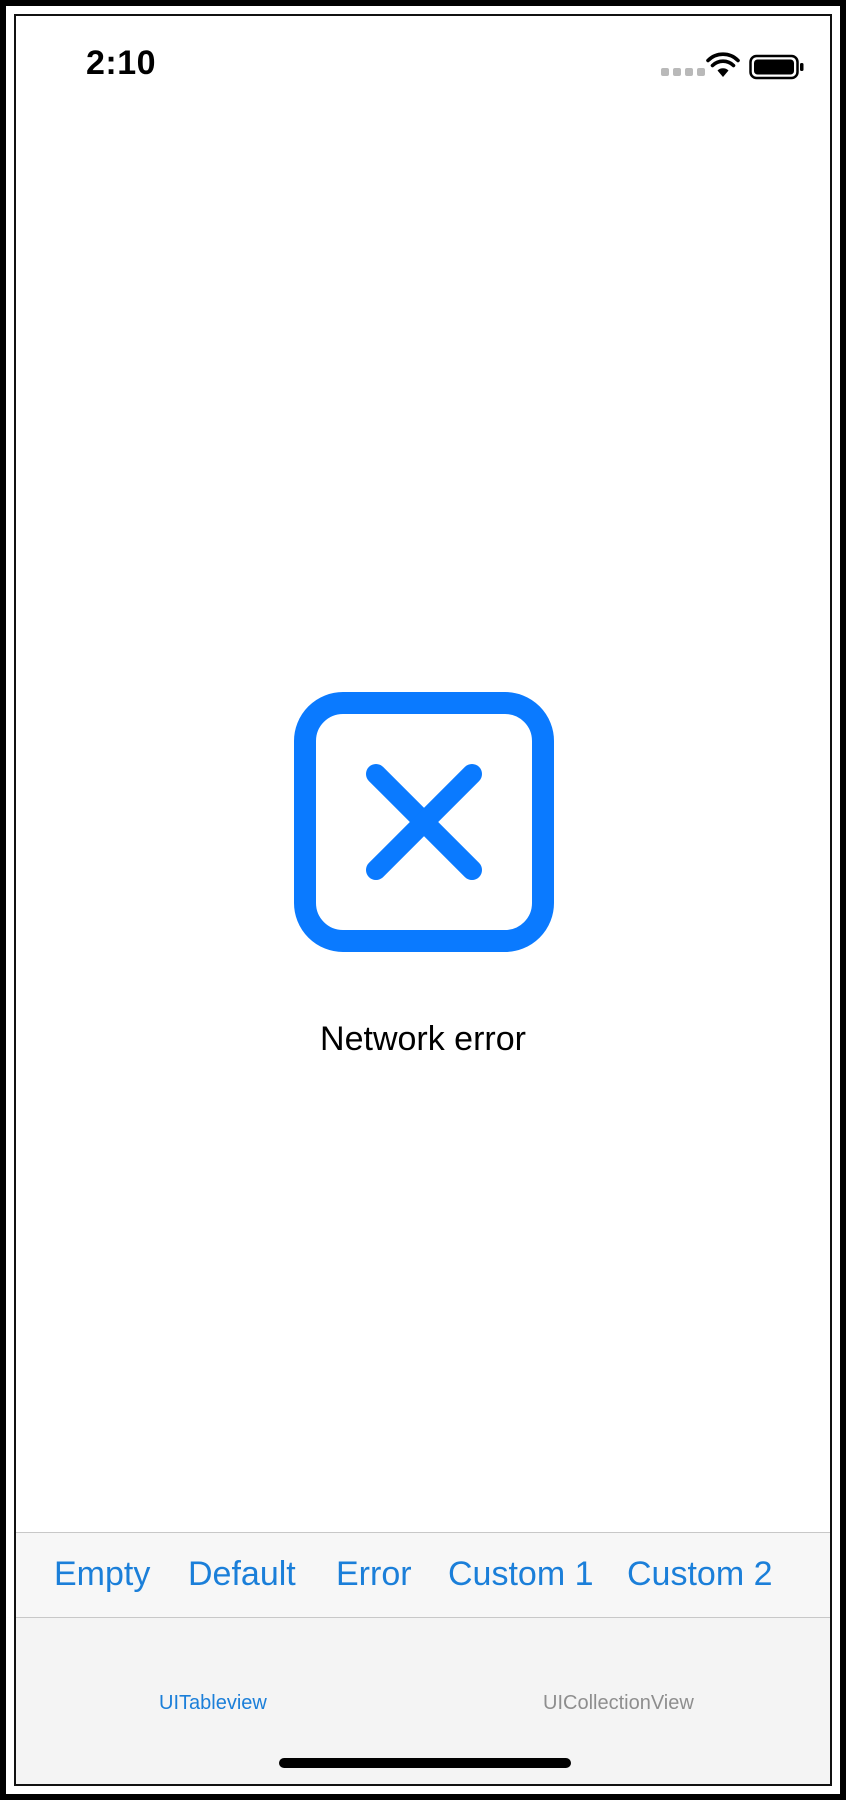 This screenshot has width=846, height=1800. I want to click on wifi-icon, so click(723, 64).